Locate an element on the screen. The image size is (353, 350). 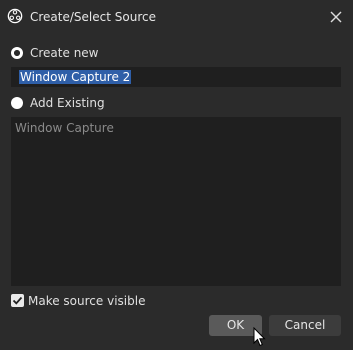
make-visible-label: Make source visible is located at coordinates (87, 301).